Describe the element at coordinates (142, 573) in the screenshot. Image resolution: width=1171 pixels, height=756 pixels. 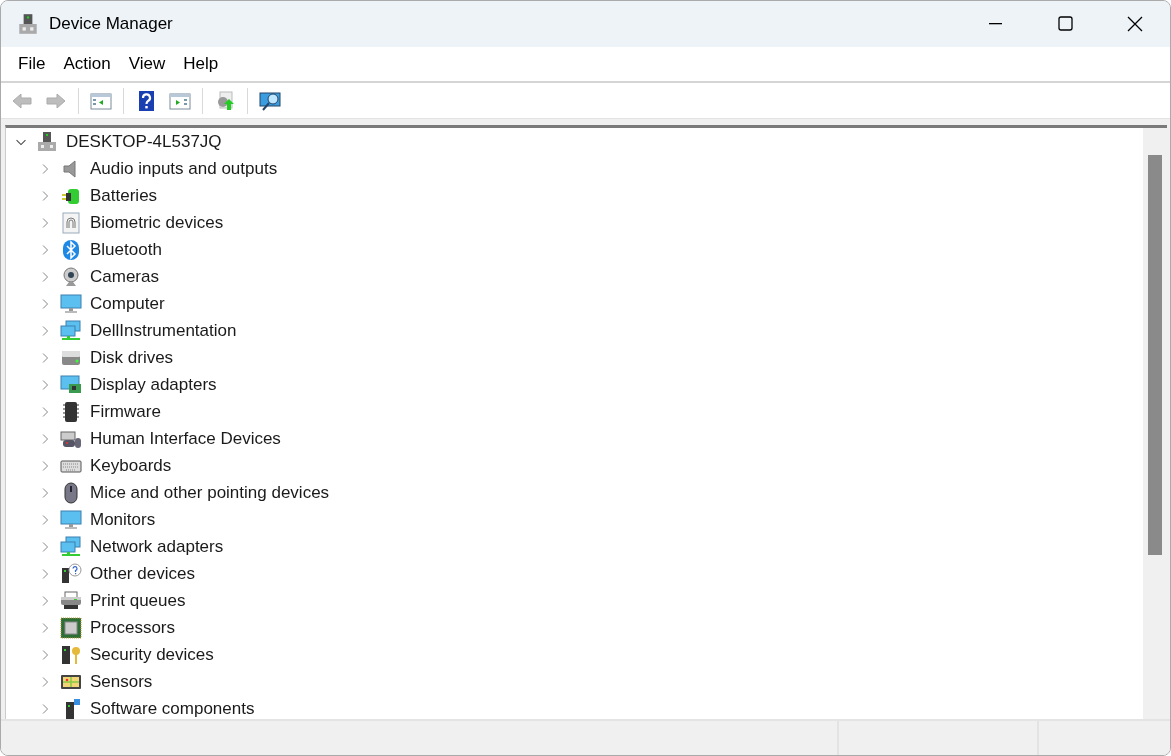
I see `tree-item: Other devices` at that location.